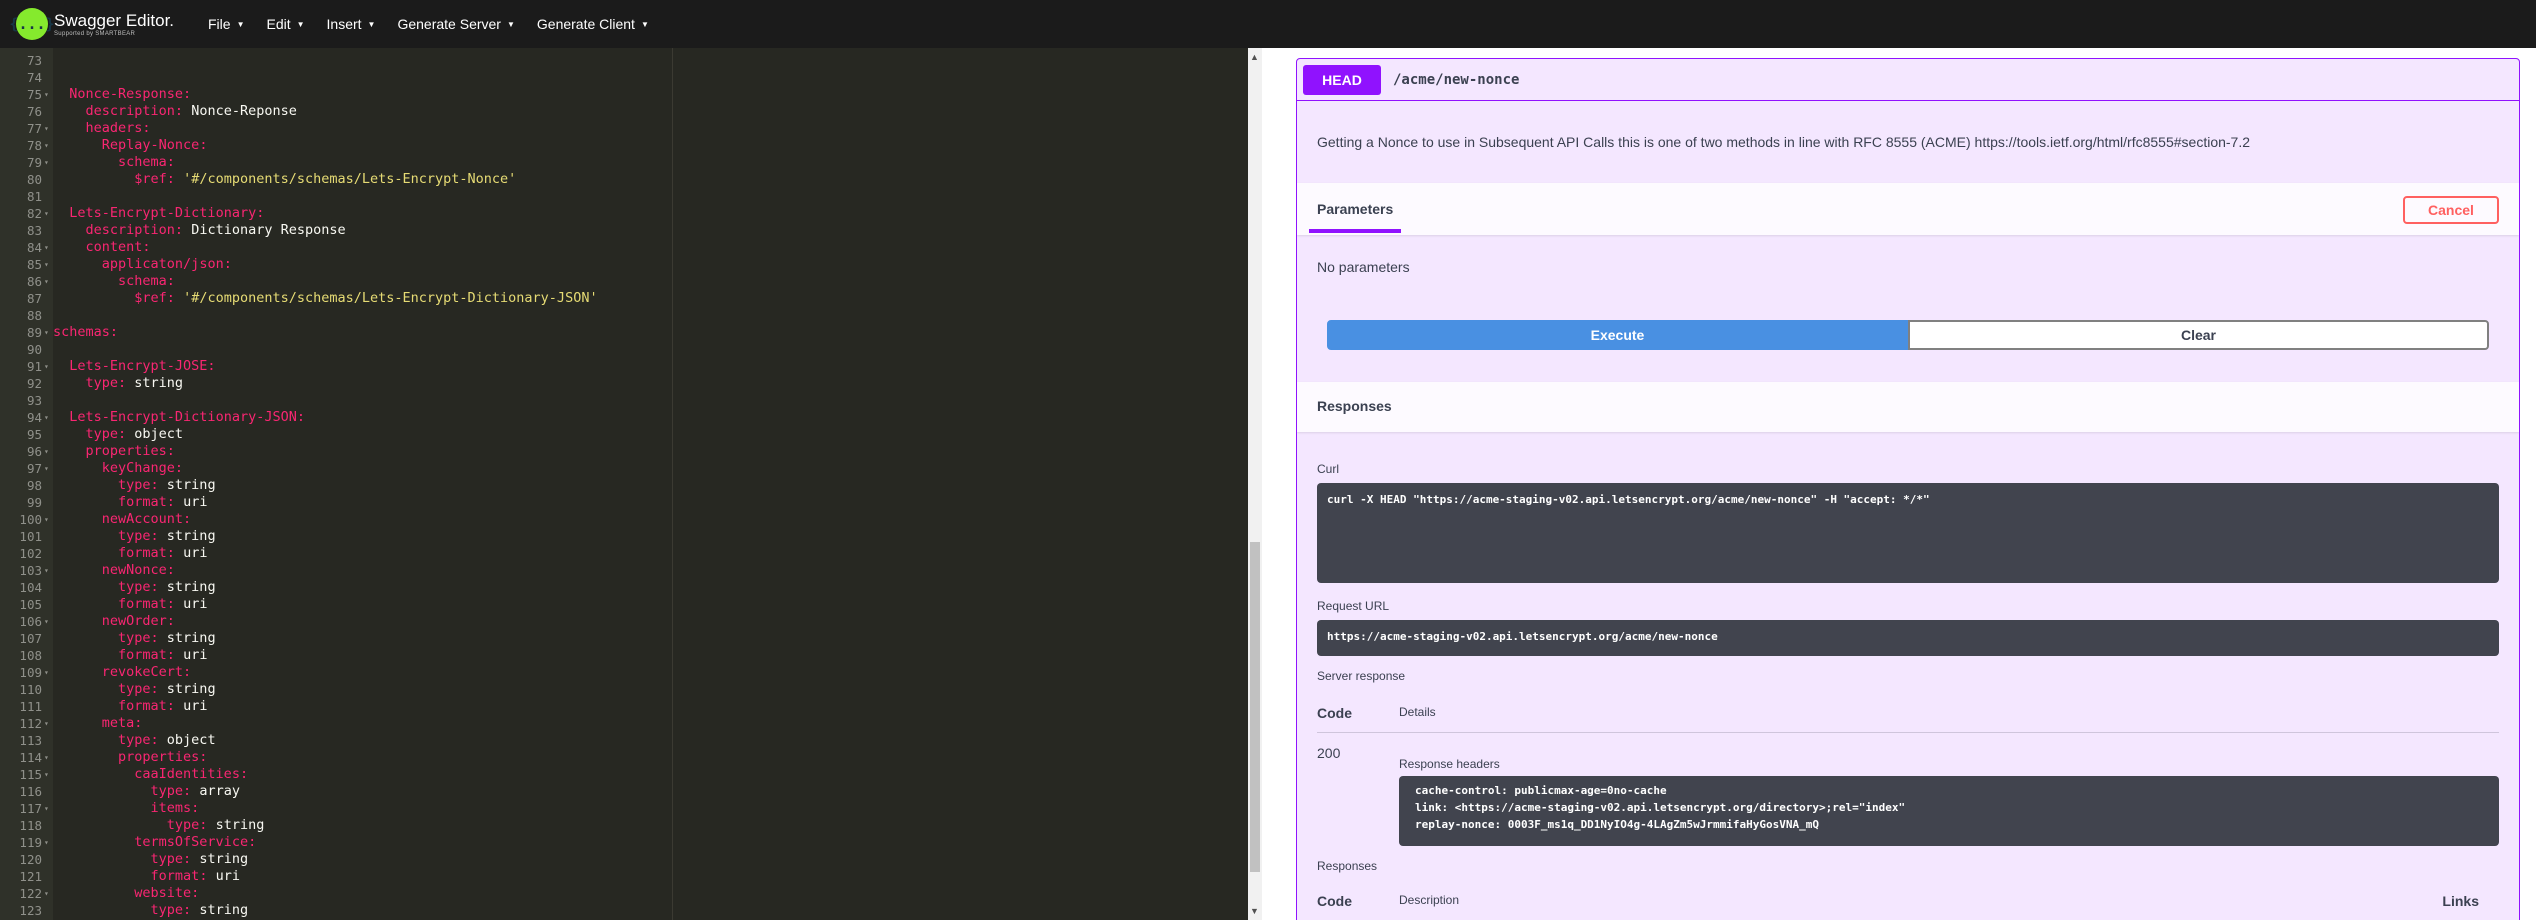  I want to click on line-number: 122, so click(30, 893).